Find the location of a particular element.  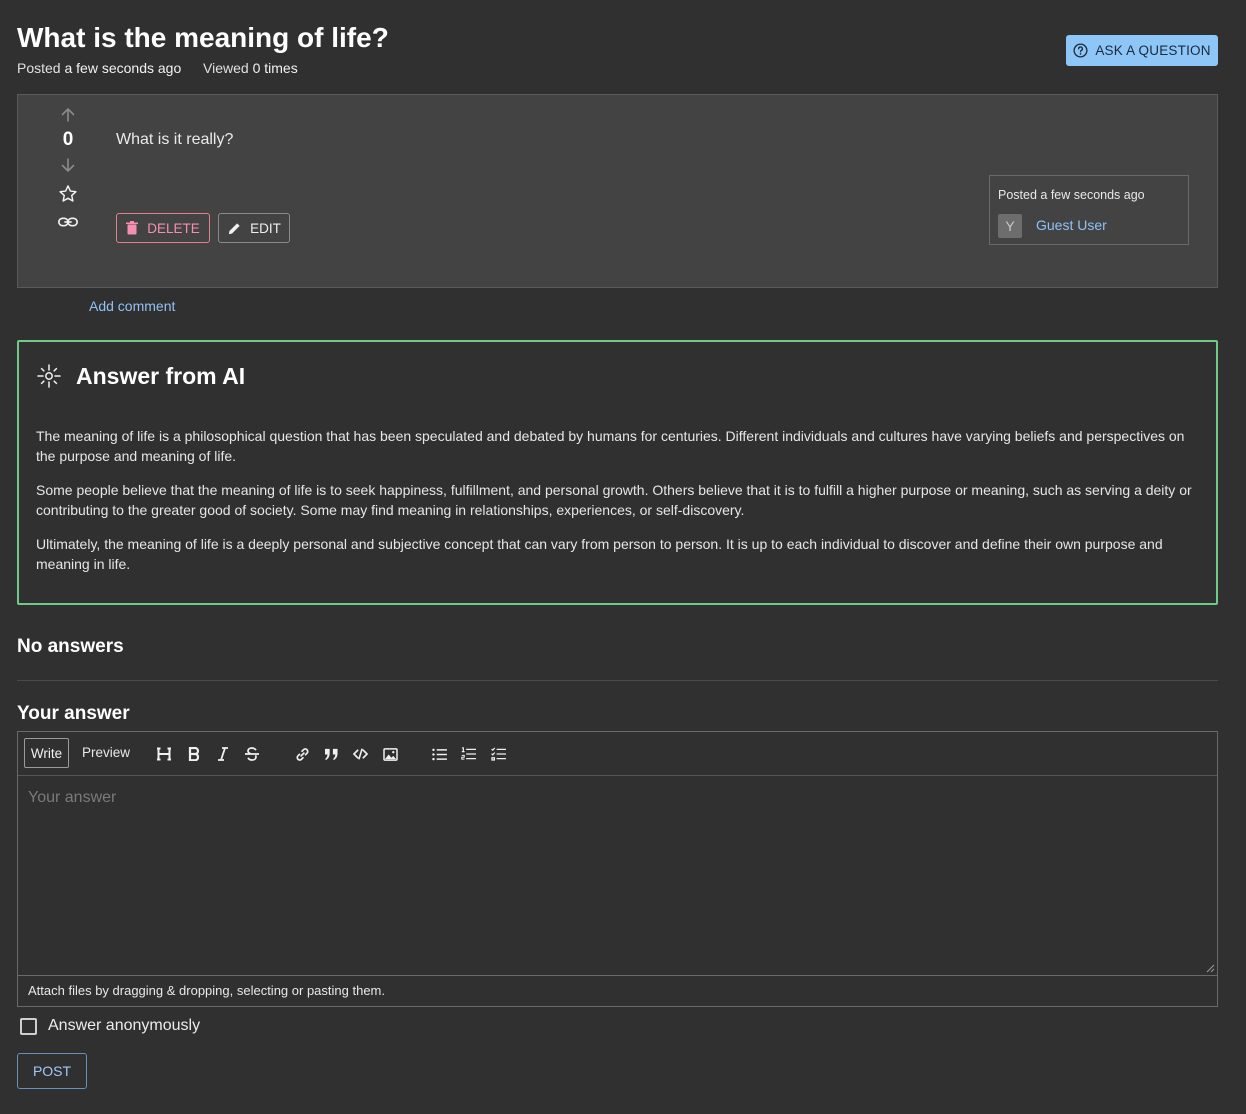

answers-count-heading: No answers is located at coordinates (70, 646).